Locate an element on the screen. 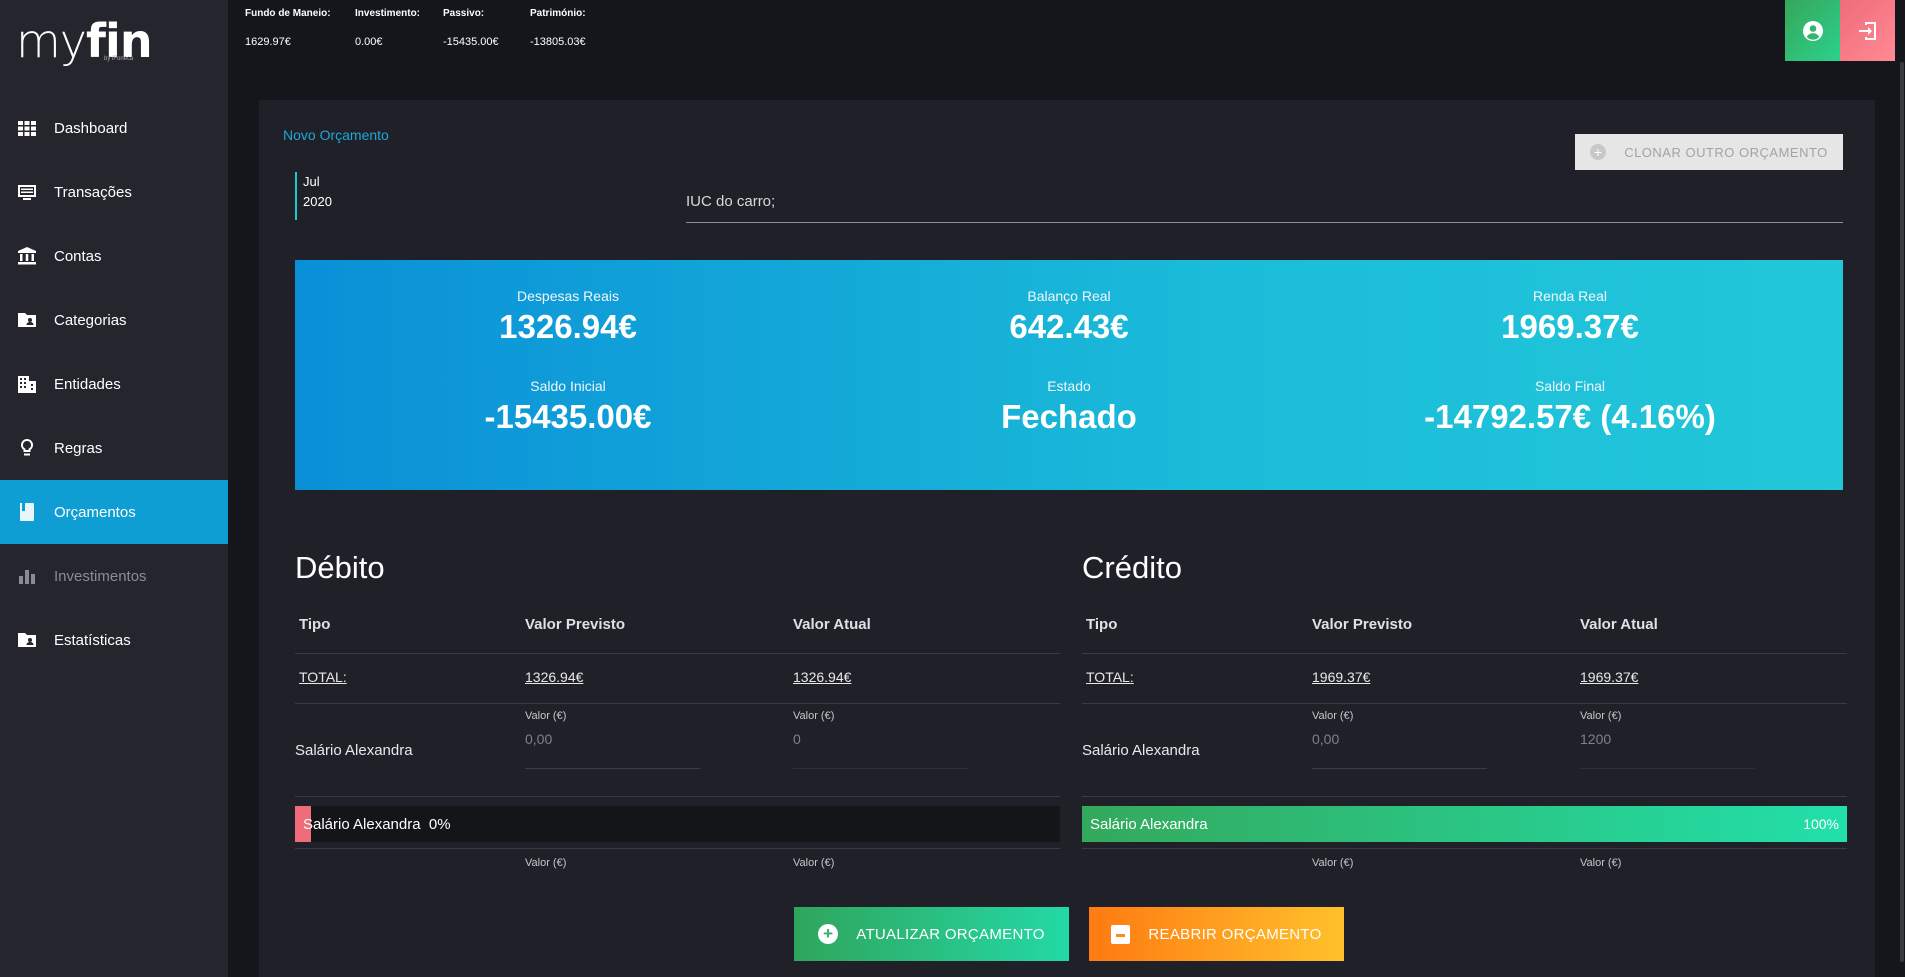  sidebar-item-label: Dashboard is located at coordinates (91, 128).